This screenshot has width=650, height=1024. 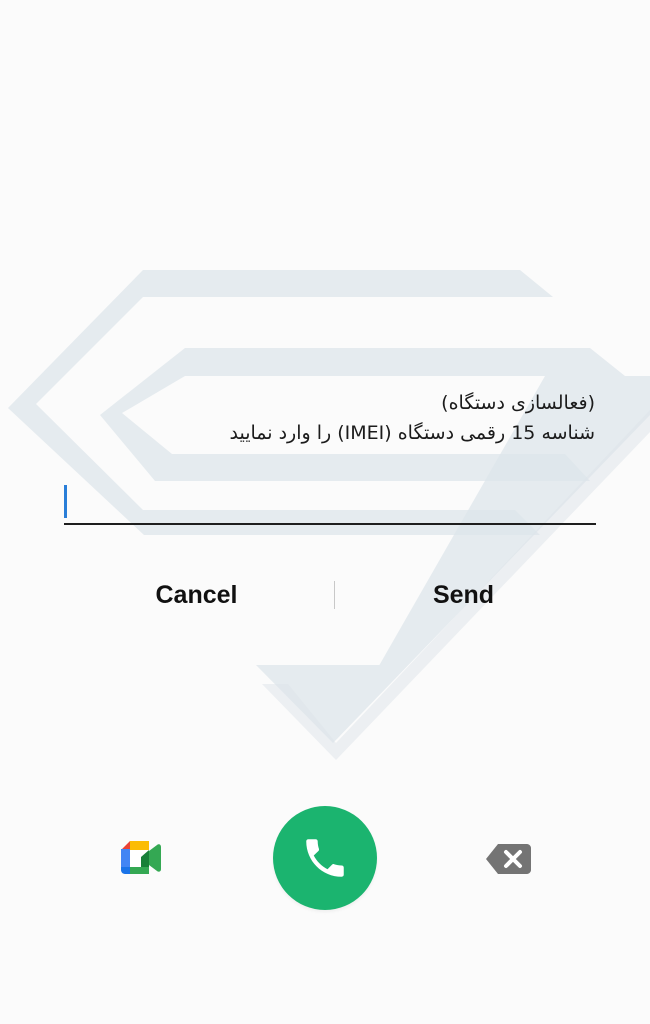 I want to click on backspace-icon, so click(x=508, y=859).